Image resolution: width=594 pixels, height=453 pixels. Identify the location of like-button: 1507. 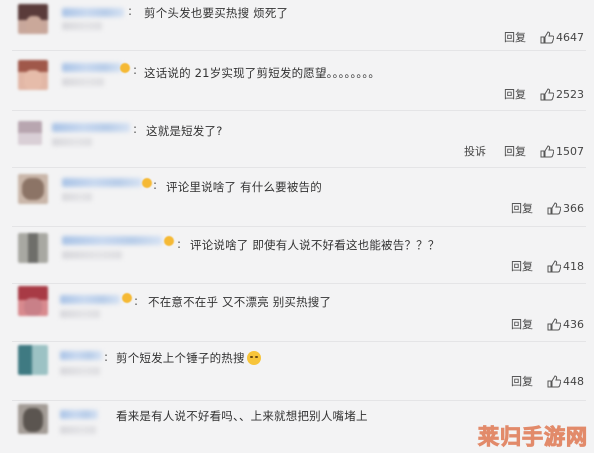
(562, 151).